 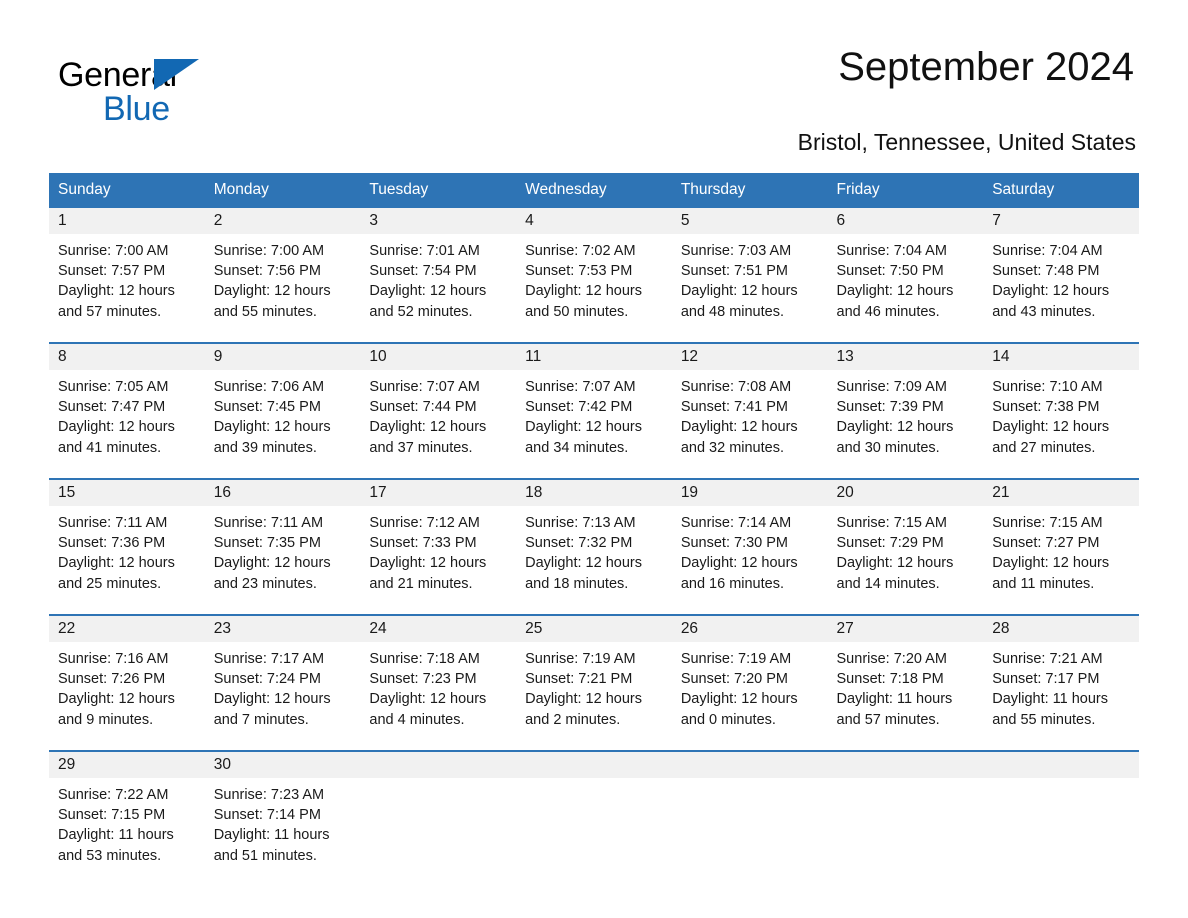 I want to click on daylight-text: Daylight: 12 hours and 27 minutes., so click(x=1051, y=437).